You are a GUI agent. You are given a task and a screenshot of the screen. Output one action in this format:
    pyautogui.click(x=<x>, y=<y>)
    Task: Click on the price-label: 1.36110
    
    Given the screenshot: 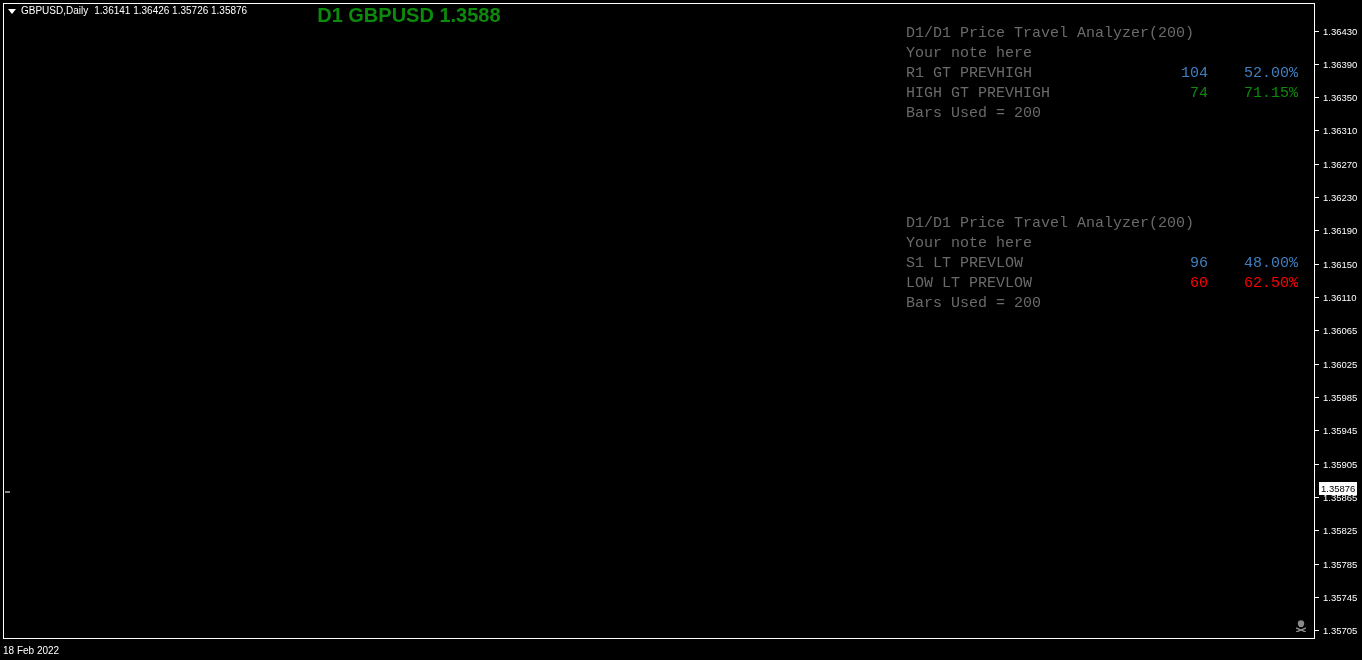 What is the action you would take?
    pyautogui.click(x=1340, y=298)
    